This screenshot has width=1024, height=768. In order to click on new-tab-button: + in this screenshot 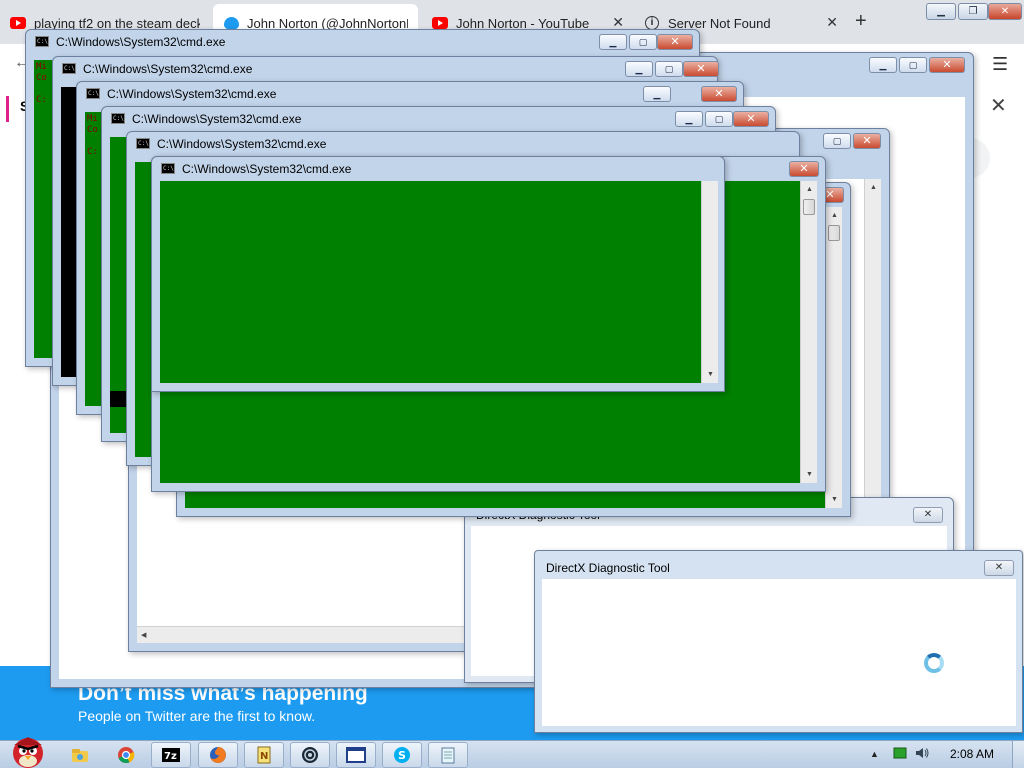, I will do `click(861, 21)`.